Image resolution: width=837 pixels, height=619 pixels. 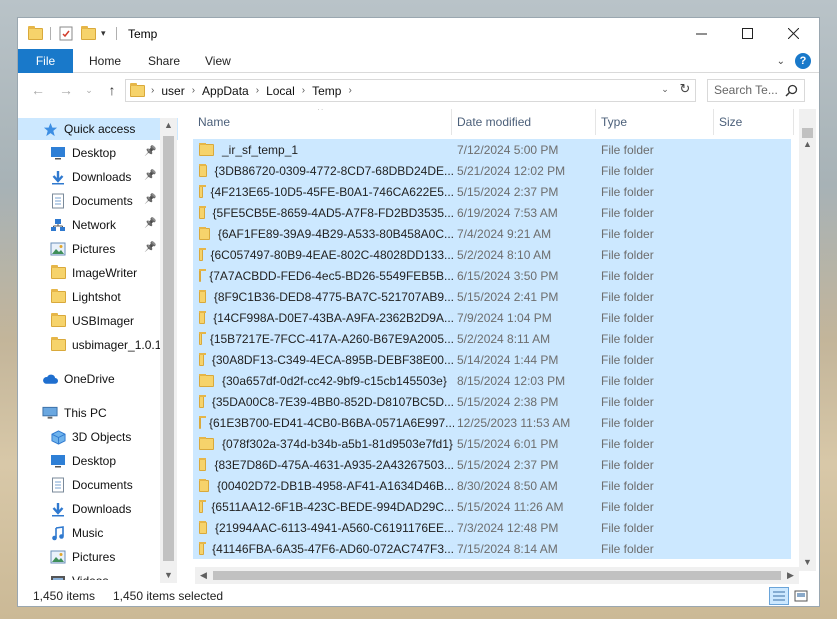 What do you see at coordinates (349, 90) in the screenshot?
I see `chevron-right-icon: ›` at bounding box center [349, 90].